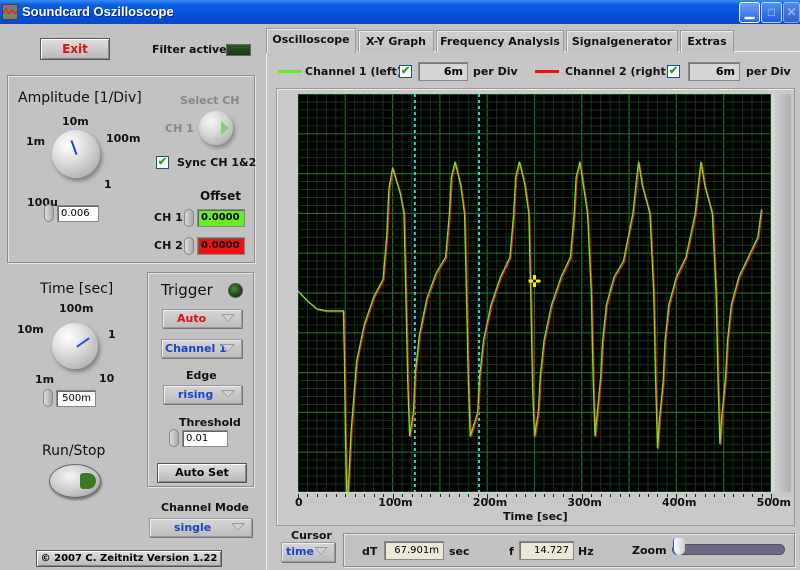  I want to click on sync-checkbox: ✔, so click(162, 162).